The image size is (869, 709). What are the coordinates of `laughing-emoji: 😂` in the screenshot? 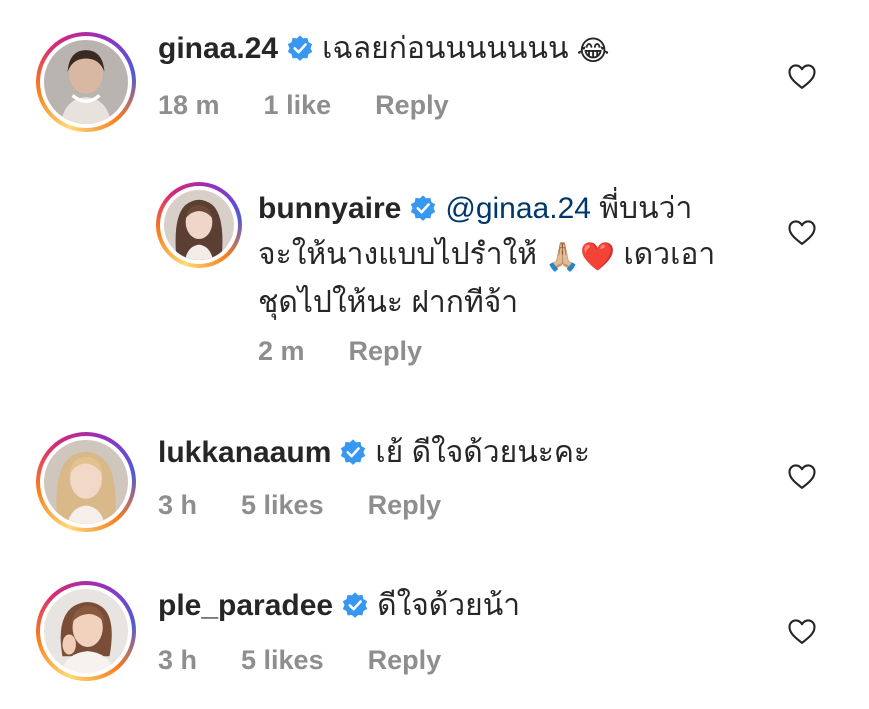 It's located at (593, 50).